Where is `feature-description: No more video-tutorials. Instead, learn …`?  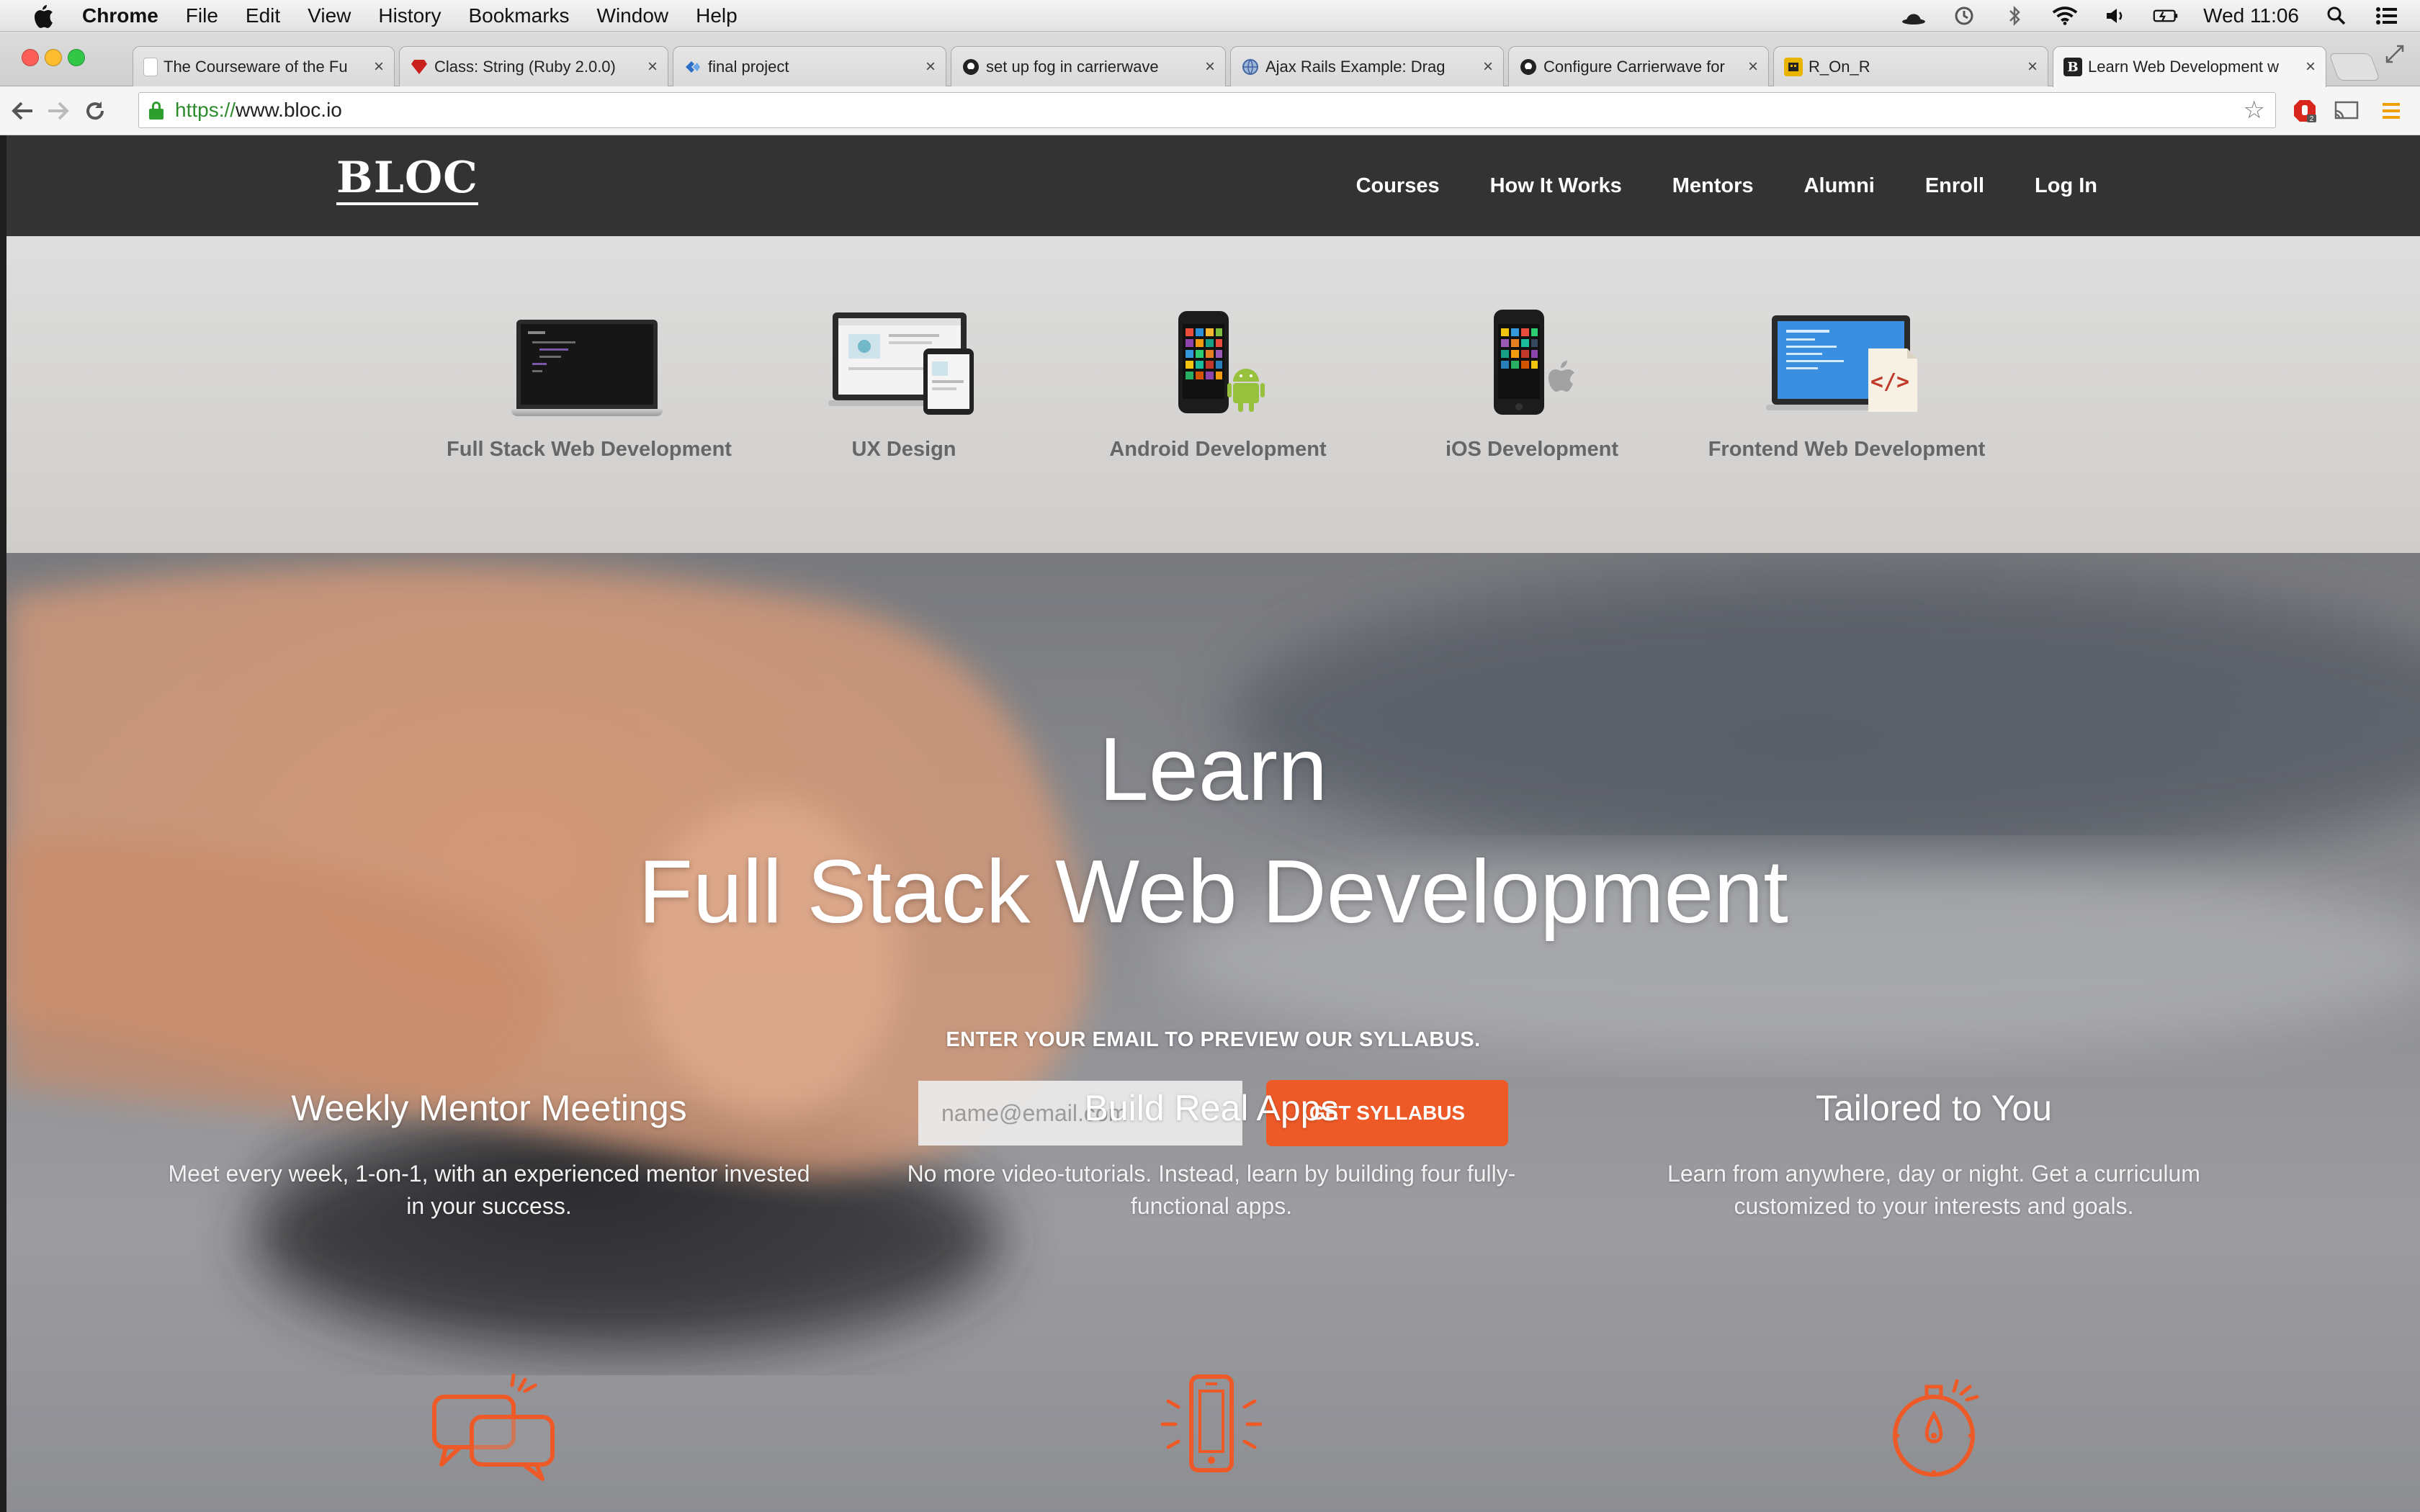 feature-description: No more video-tutorials. Instead, learn … is located at coordinates (1211, 1190).